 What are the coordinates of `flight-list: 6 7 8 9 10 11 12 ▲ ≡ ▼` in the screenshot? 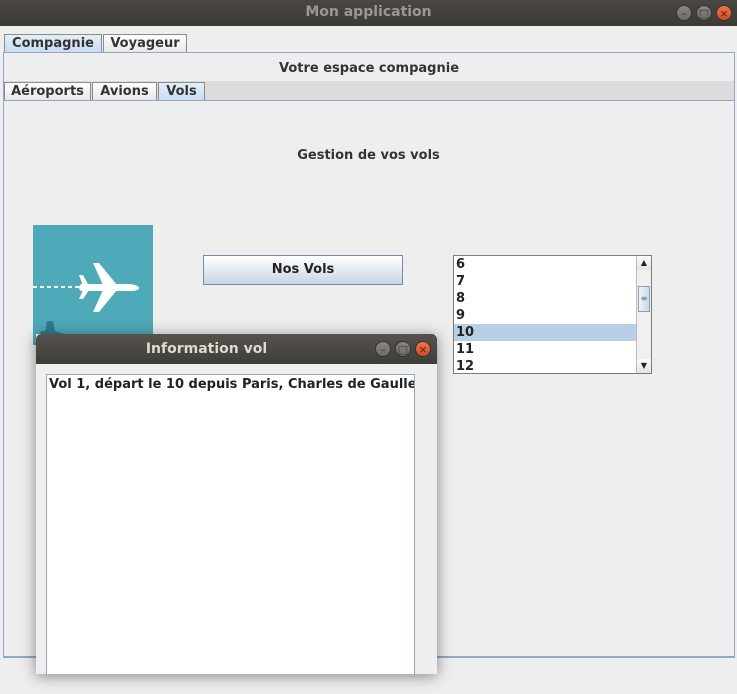 It's located at (552, 314).